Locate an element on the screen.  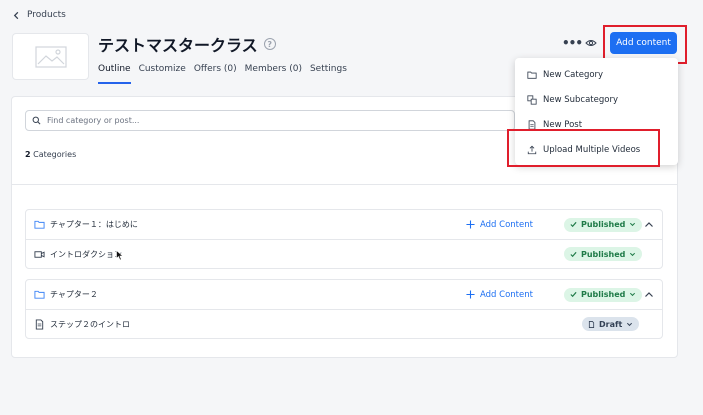
page-title: テストマスタークラス ? is located at coordinates (187, 44).